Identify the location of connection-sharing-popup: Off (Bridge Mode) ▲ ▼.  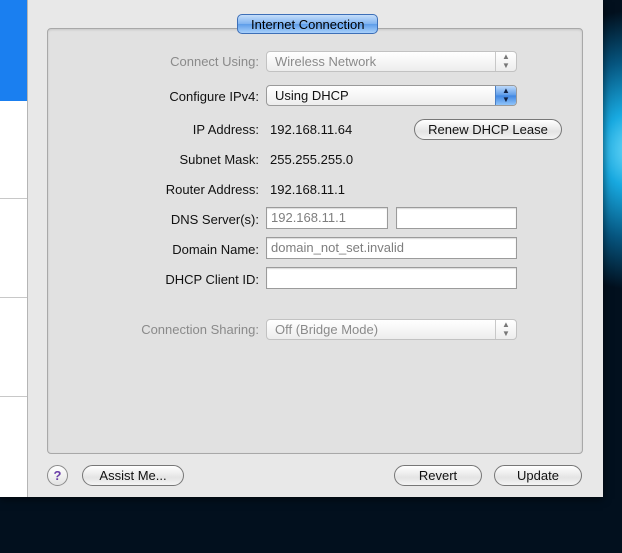
(391, 329).